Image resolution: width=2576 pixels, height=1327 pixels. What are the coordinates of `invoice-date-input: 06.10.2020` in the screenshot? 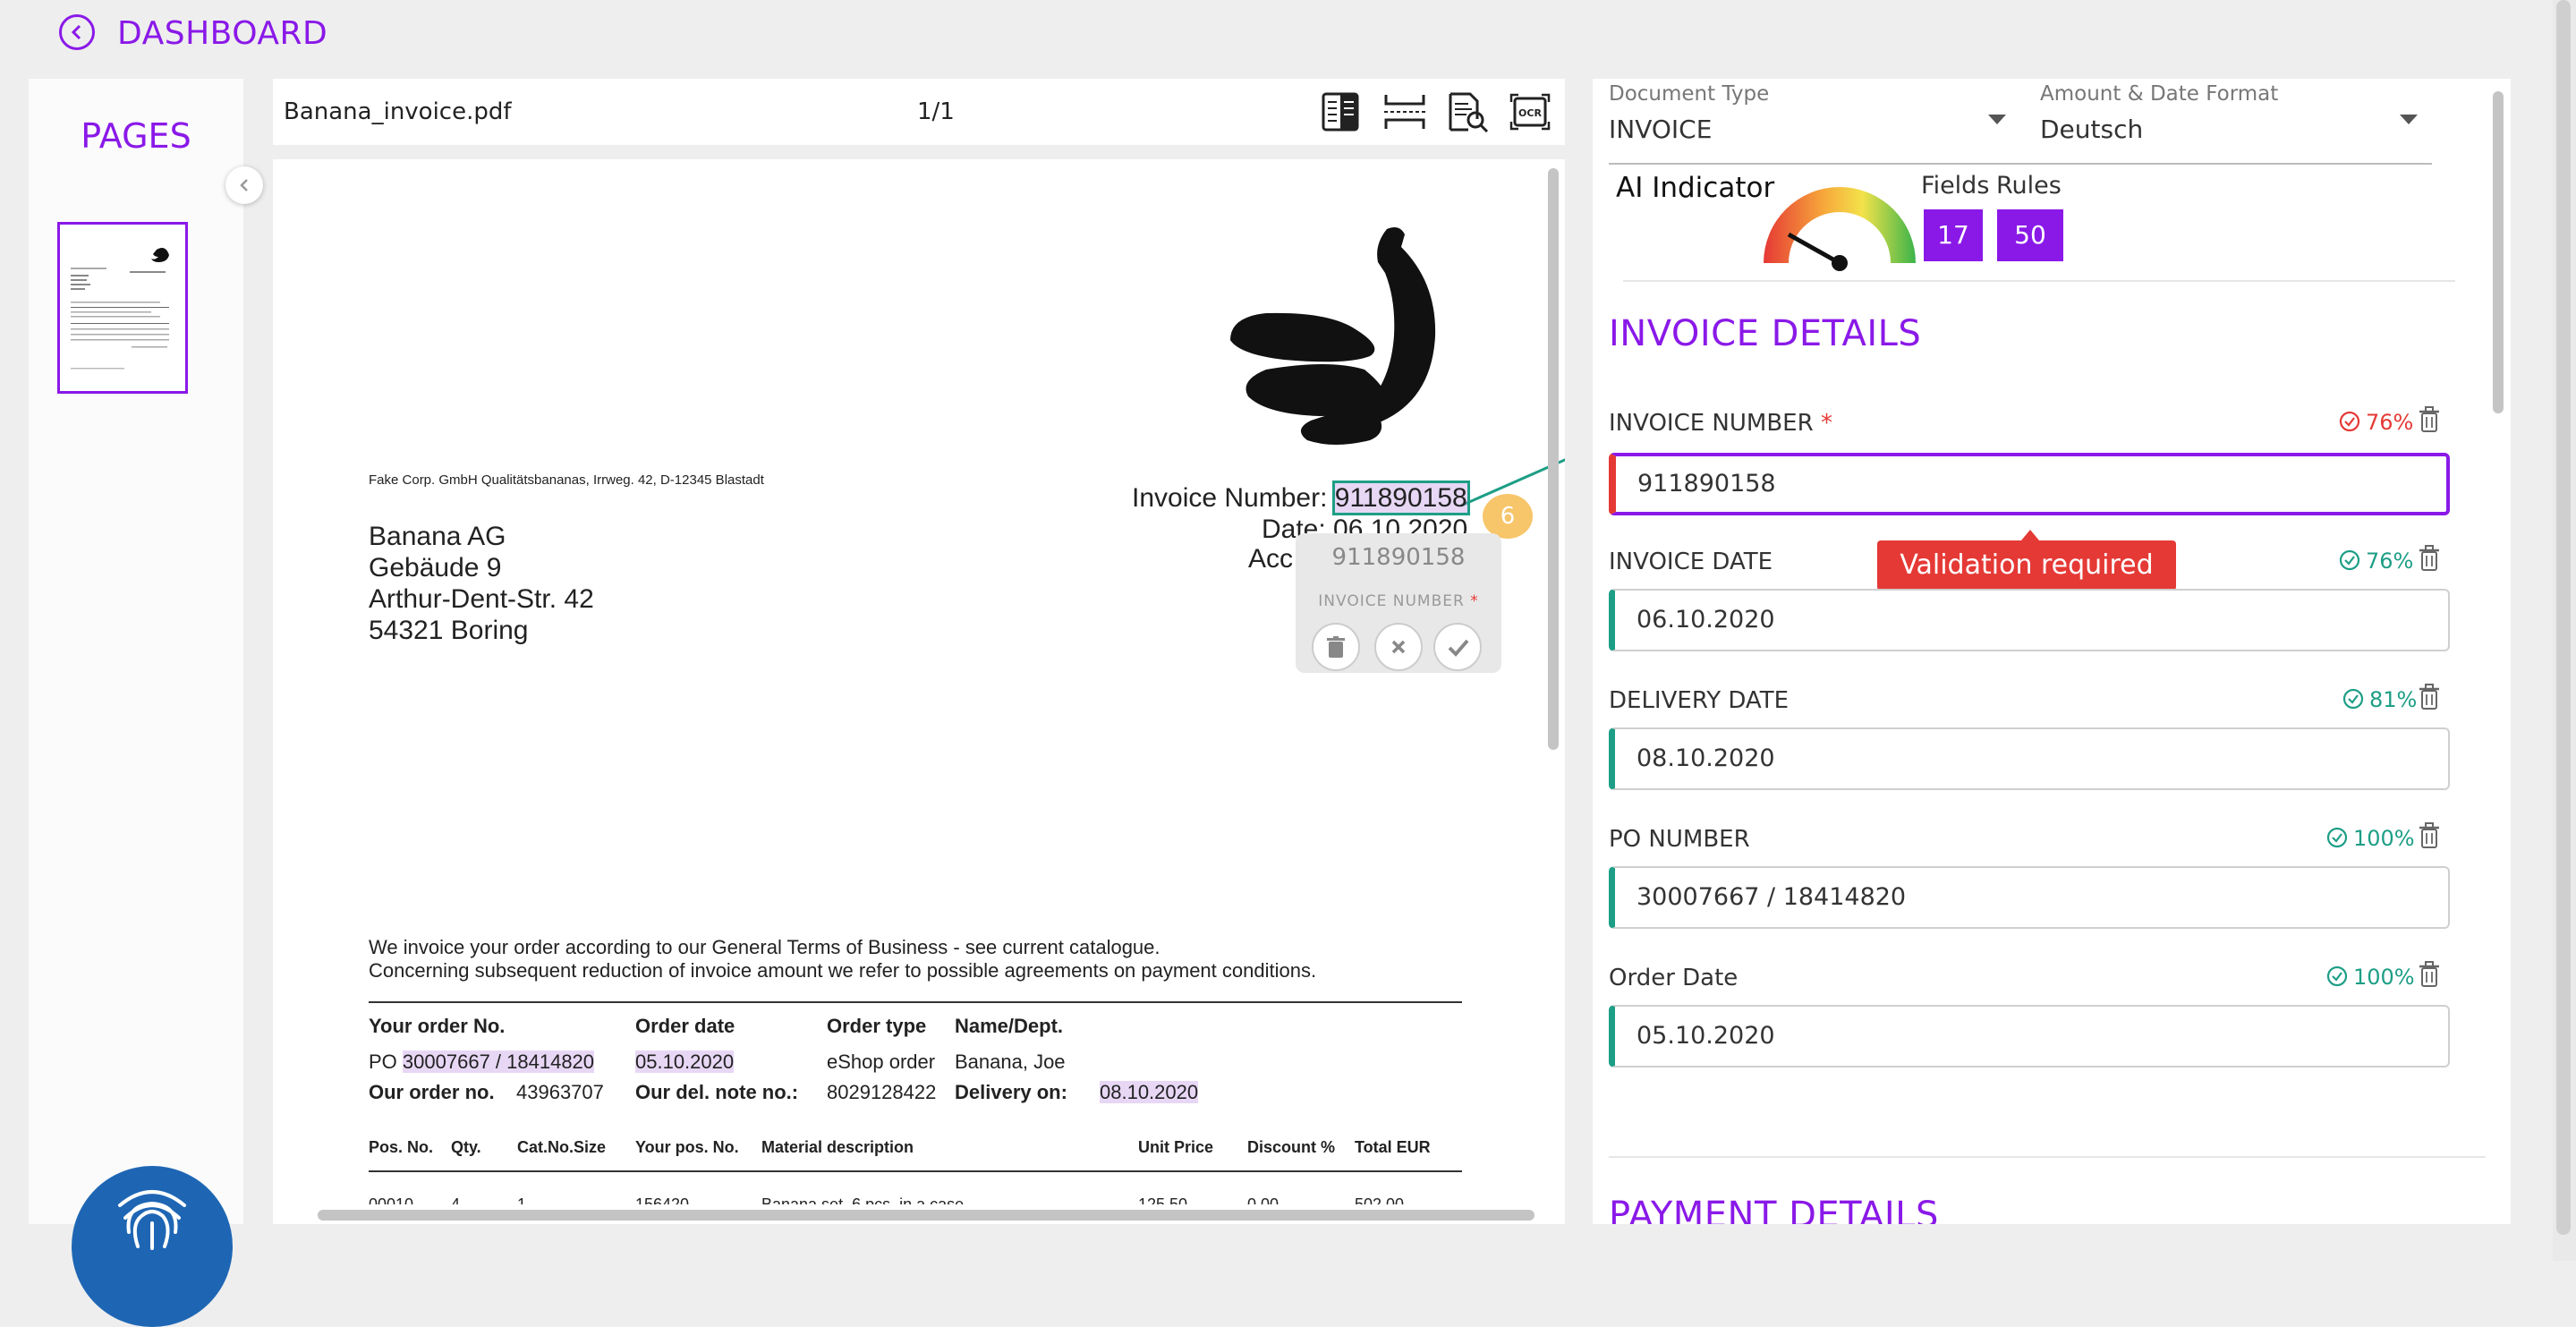 It's located at (2029, 620).